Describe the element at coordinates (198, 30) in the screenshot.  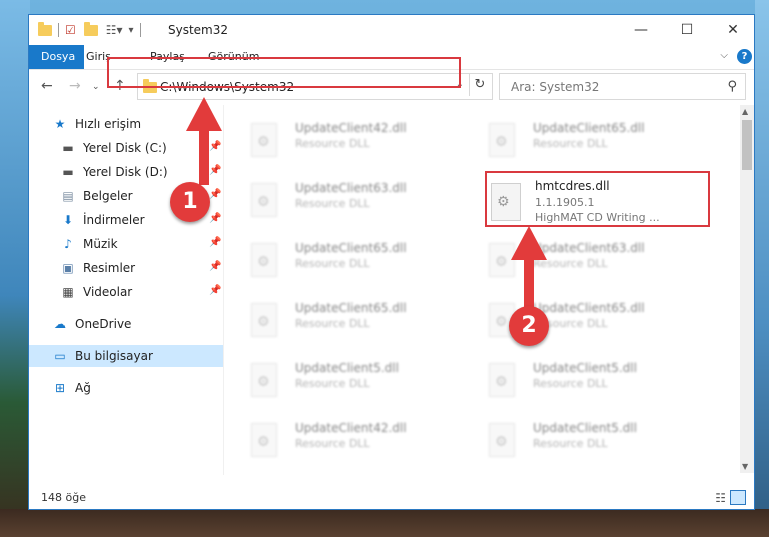
I see `window-title: System32` at that location.